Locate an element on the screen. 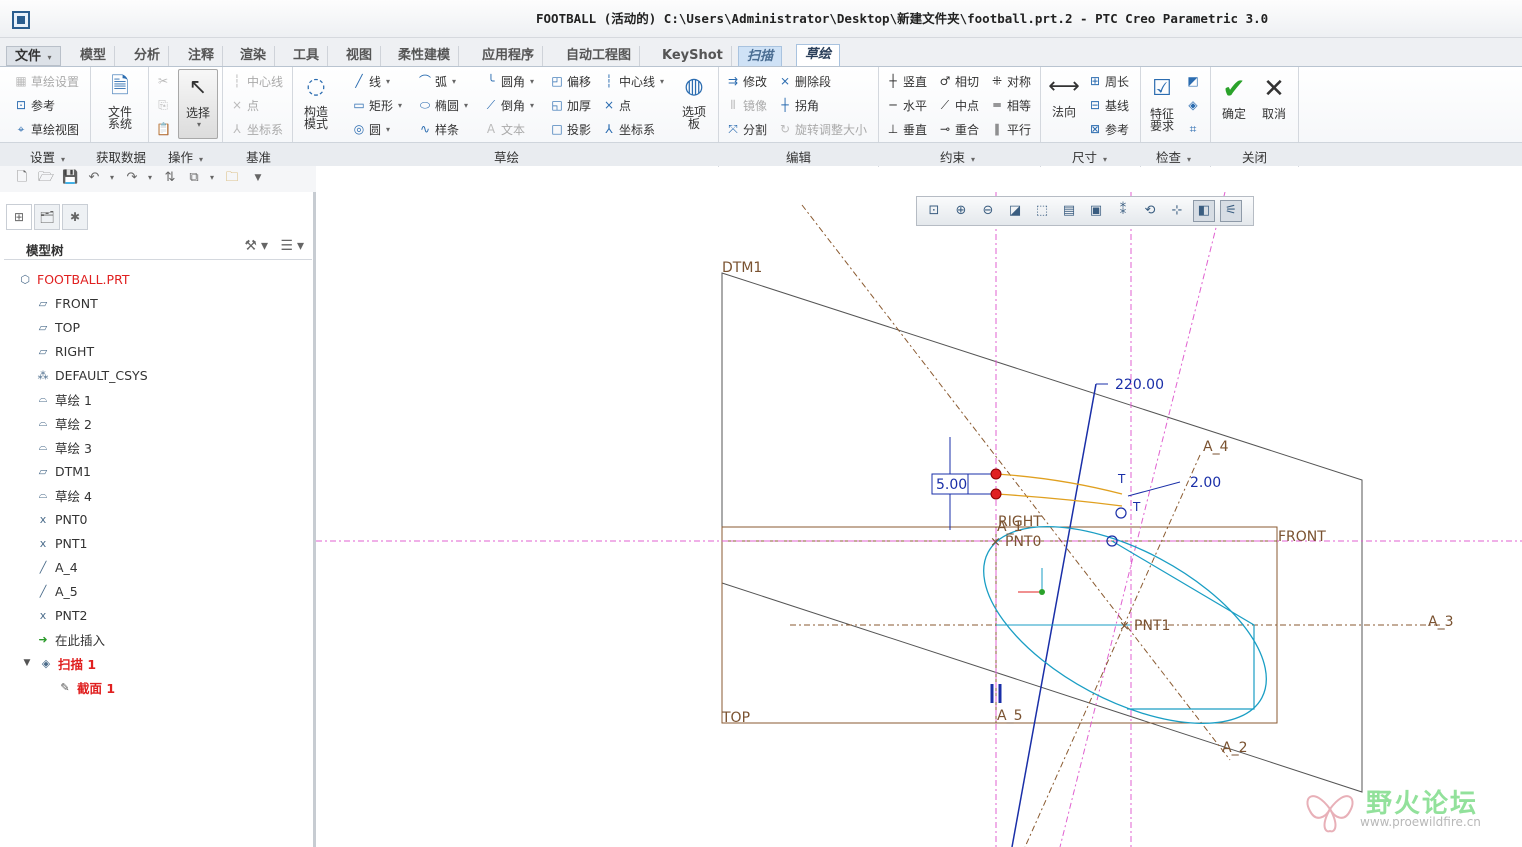  line-button: ╱ 线 ▾ is located at coordinates (371, 81).